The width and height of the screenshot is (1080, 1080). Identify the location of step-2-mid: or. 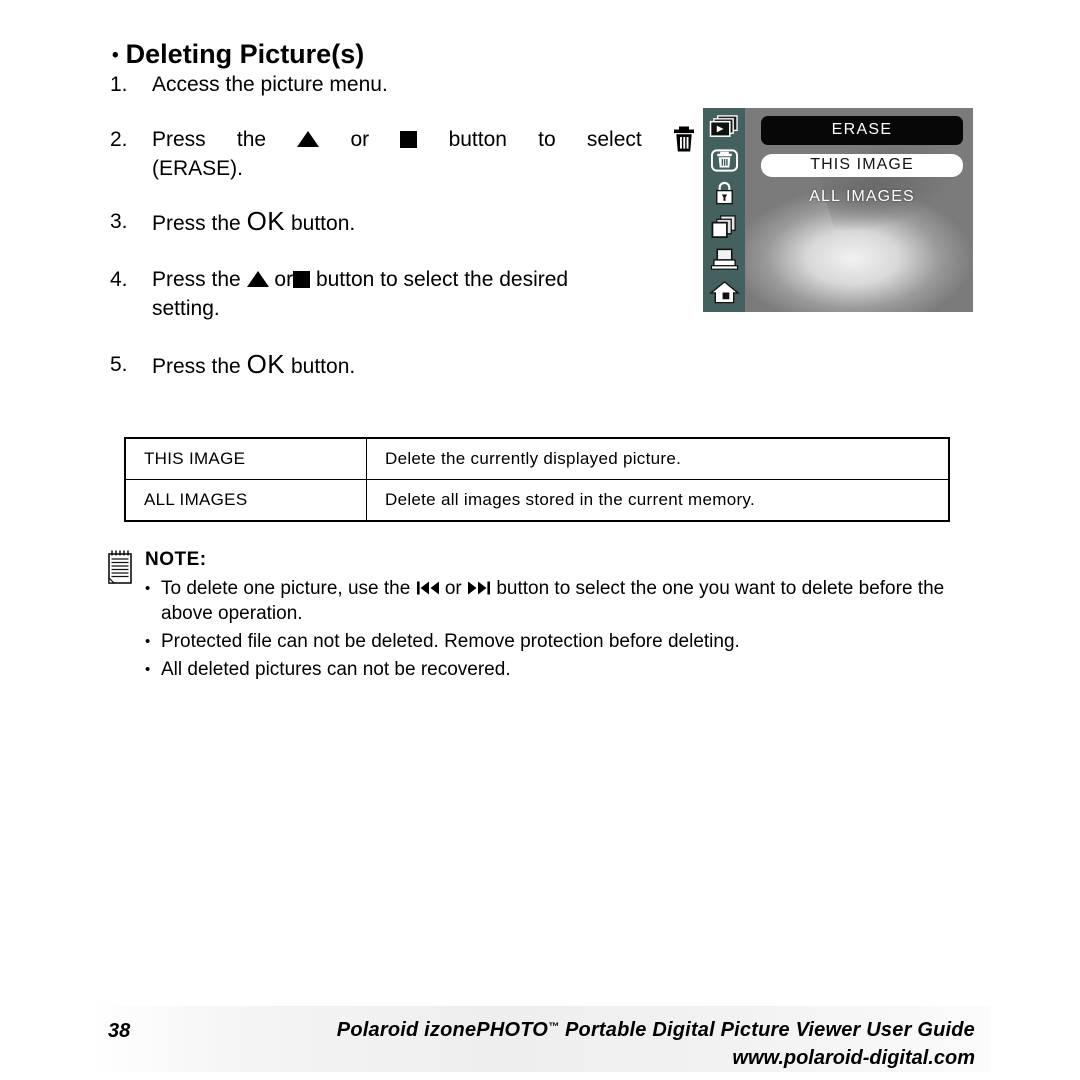
(360, 139).